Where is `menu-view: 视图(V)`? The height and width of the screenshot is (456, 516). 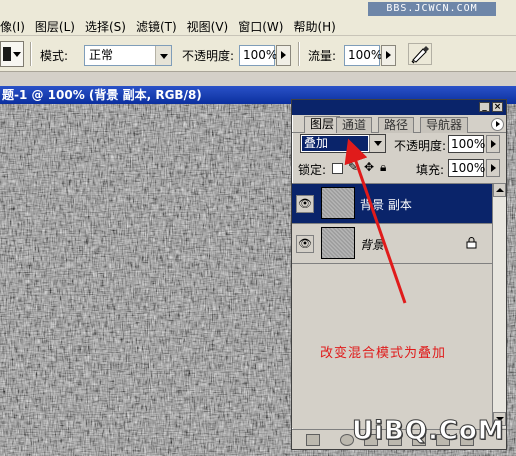 menu-view: 视图(V) is located at coordinates (208, 26).